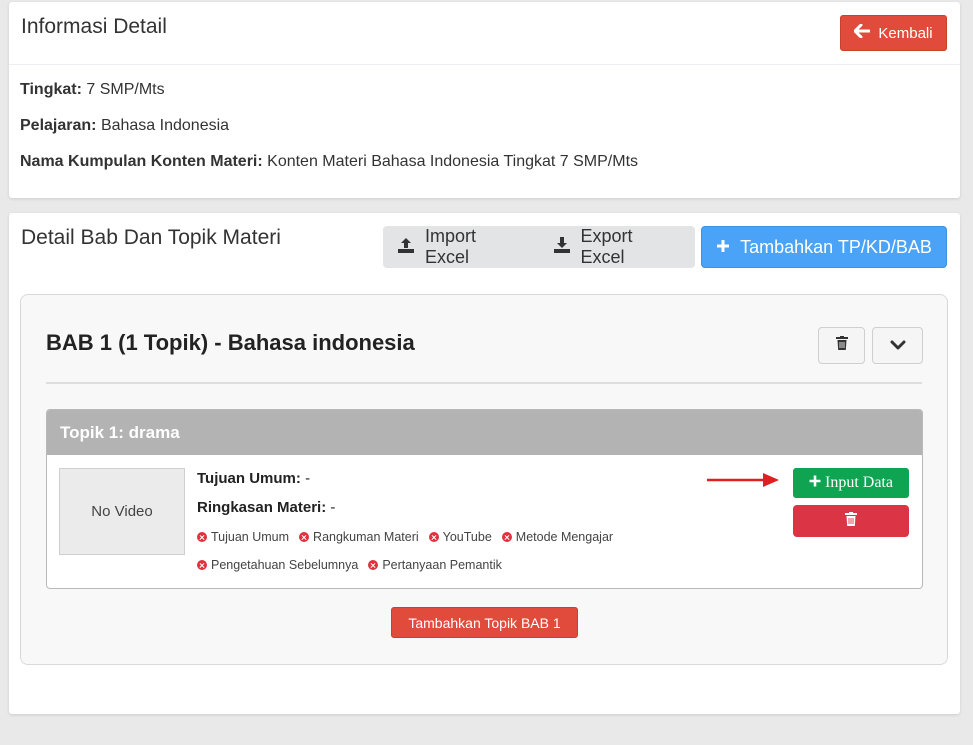  I want to click on tujuan-umum-label: Tujuan Umum:, so click(249, 478).